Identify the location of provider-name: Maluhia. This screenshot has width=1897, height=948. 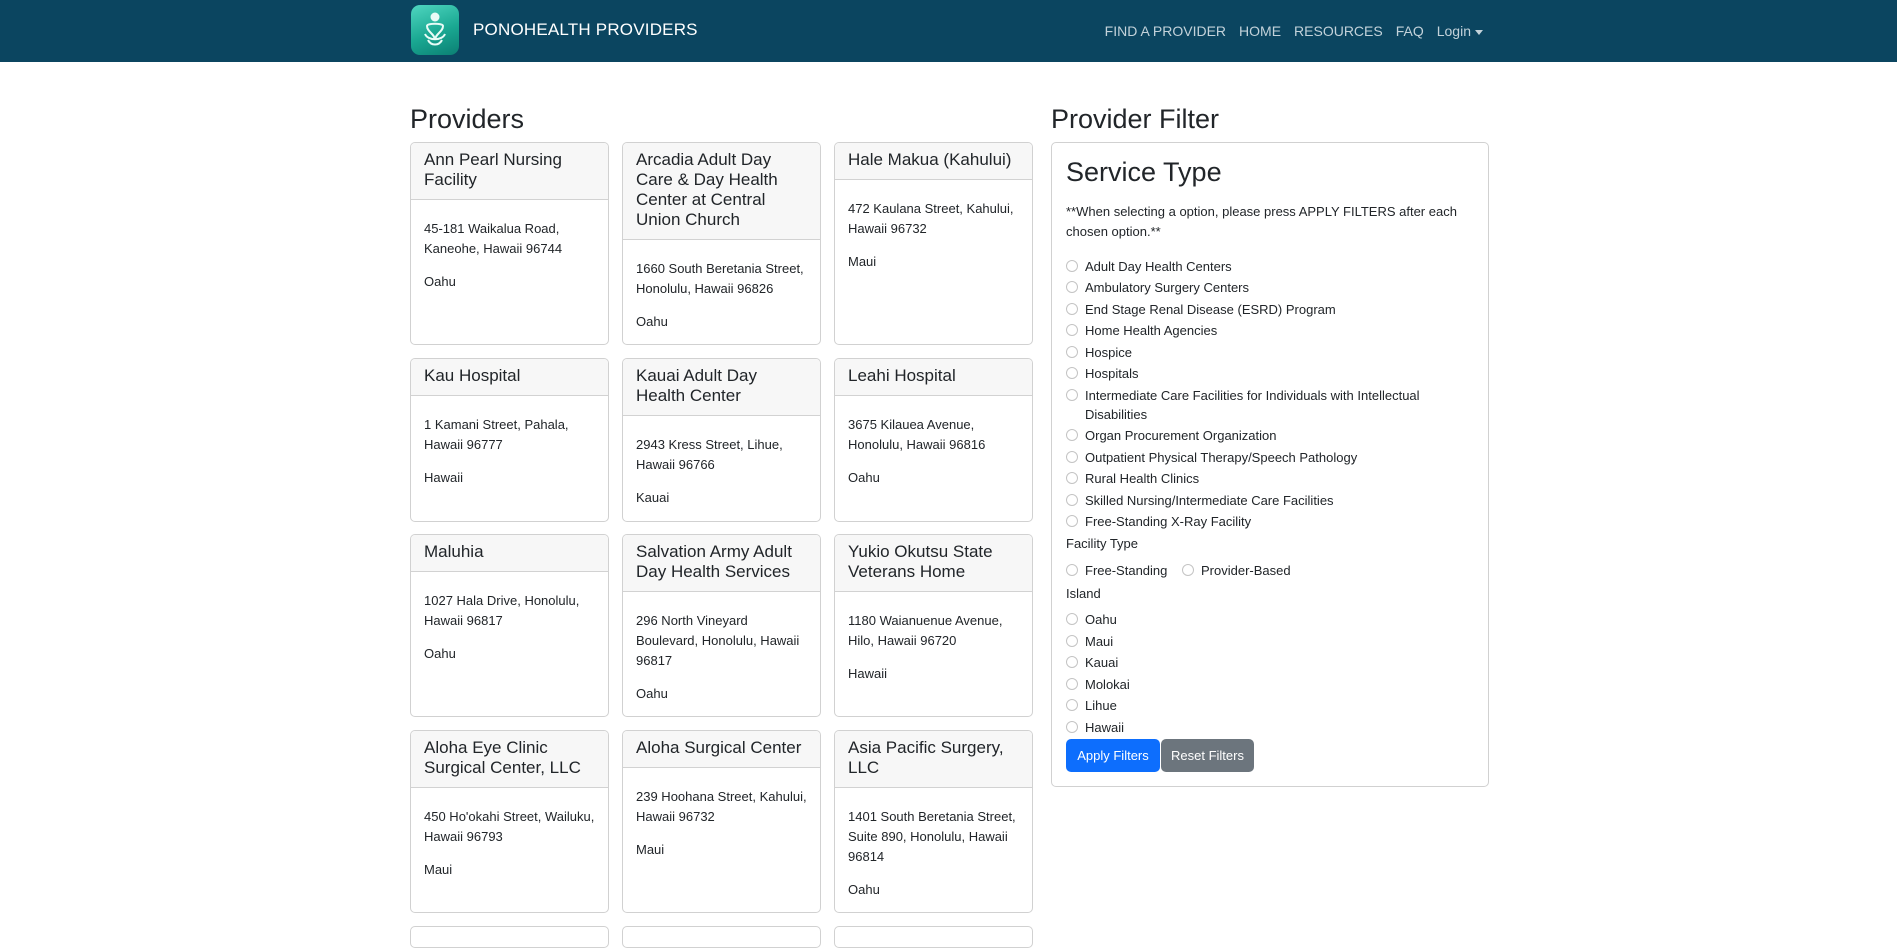
(509, 553).